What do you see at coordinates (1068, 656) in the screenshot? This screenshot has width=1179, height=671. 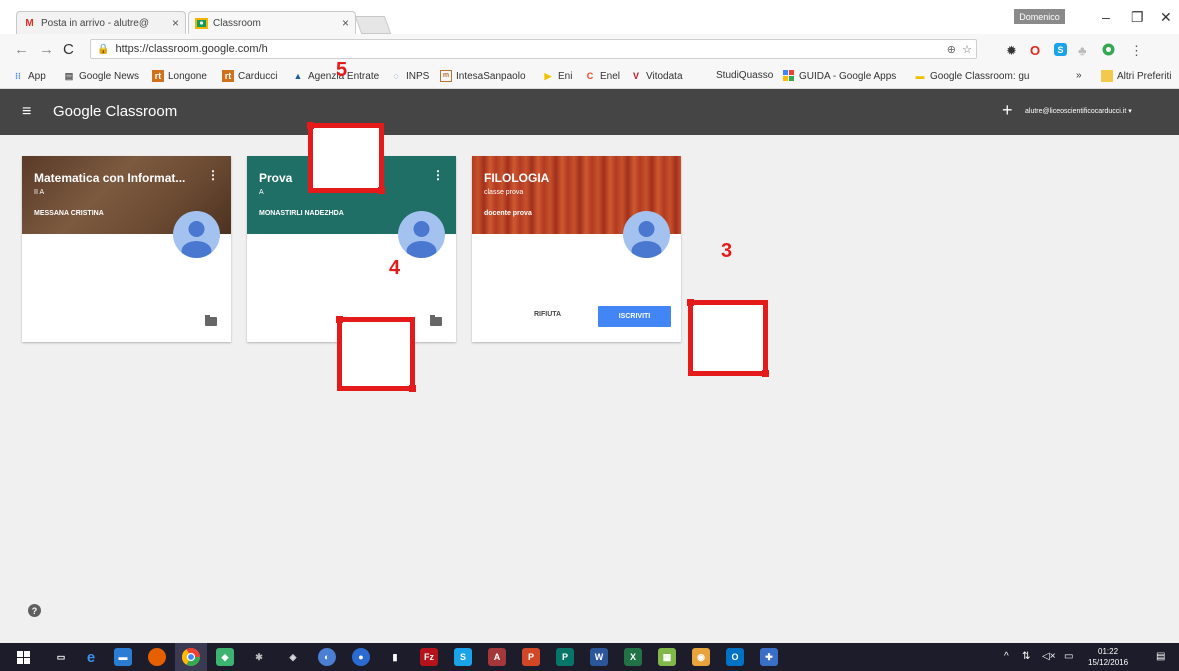 I see `display-icon: ▭` at bounding box center [1068, 656].